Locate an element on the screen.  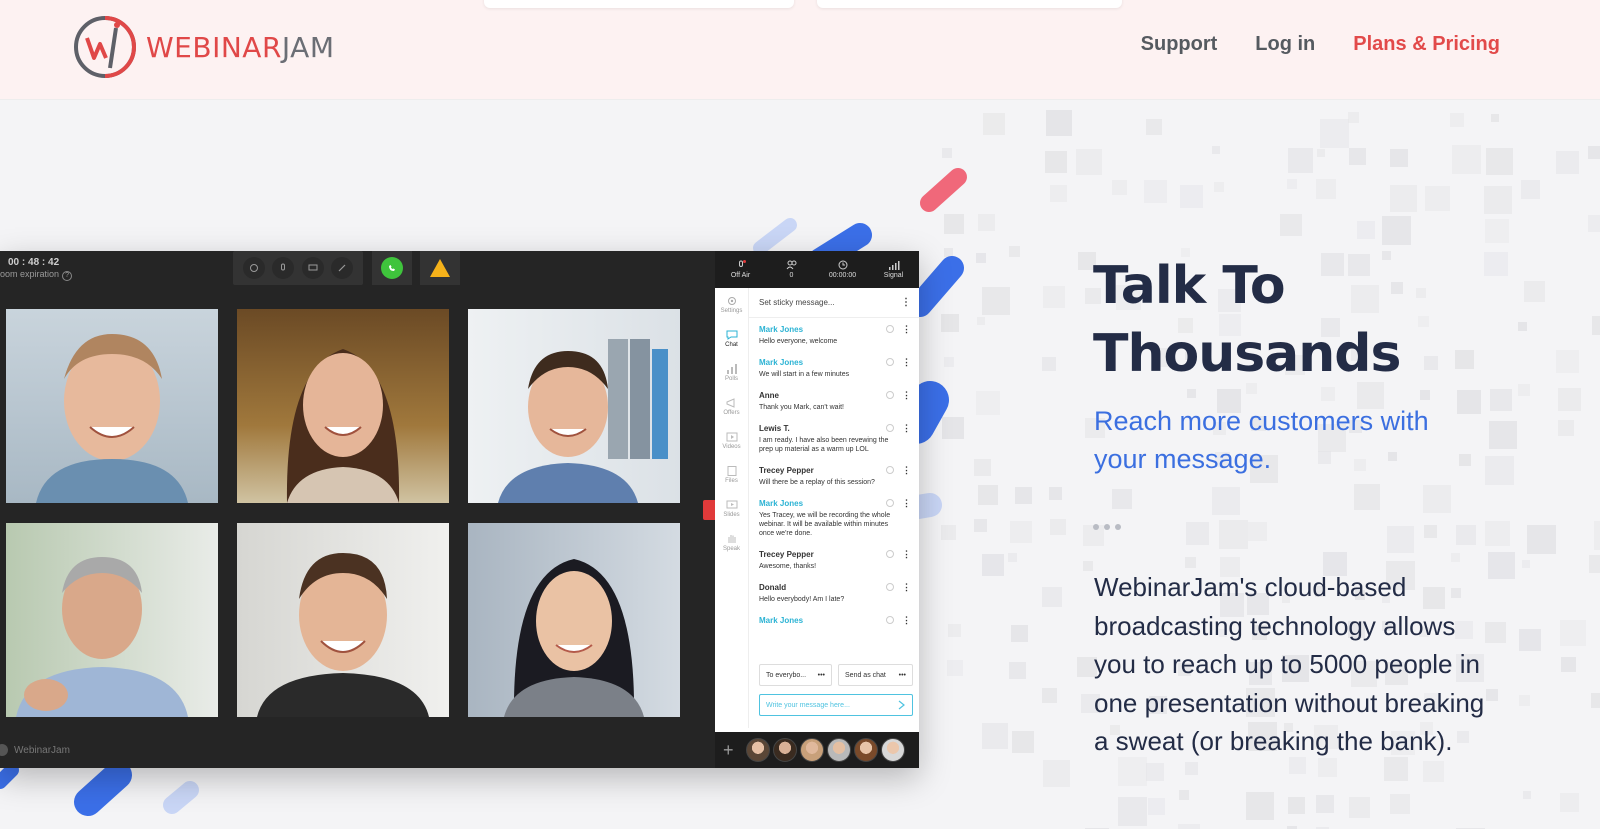
recipient-select: To everybo... ••• is located at coordinates (796, 675).